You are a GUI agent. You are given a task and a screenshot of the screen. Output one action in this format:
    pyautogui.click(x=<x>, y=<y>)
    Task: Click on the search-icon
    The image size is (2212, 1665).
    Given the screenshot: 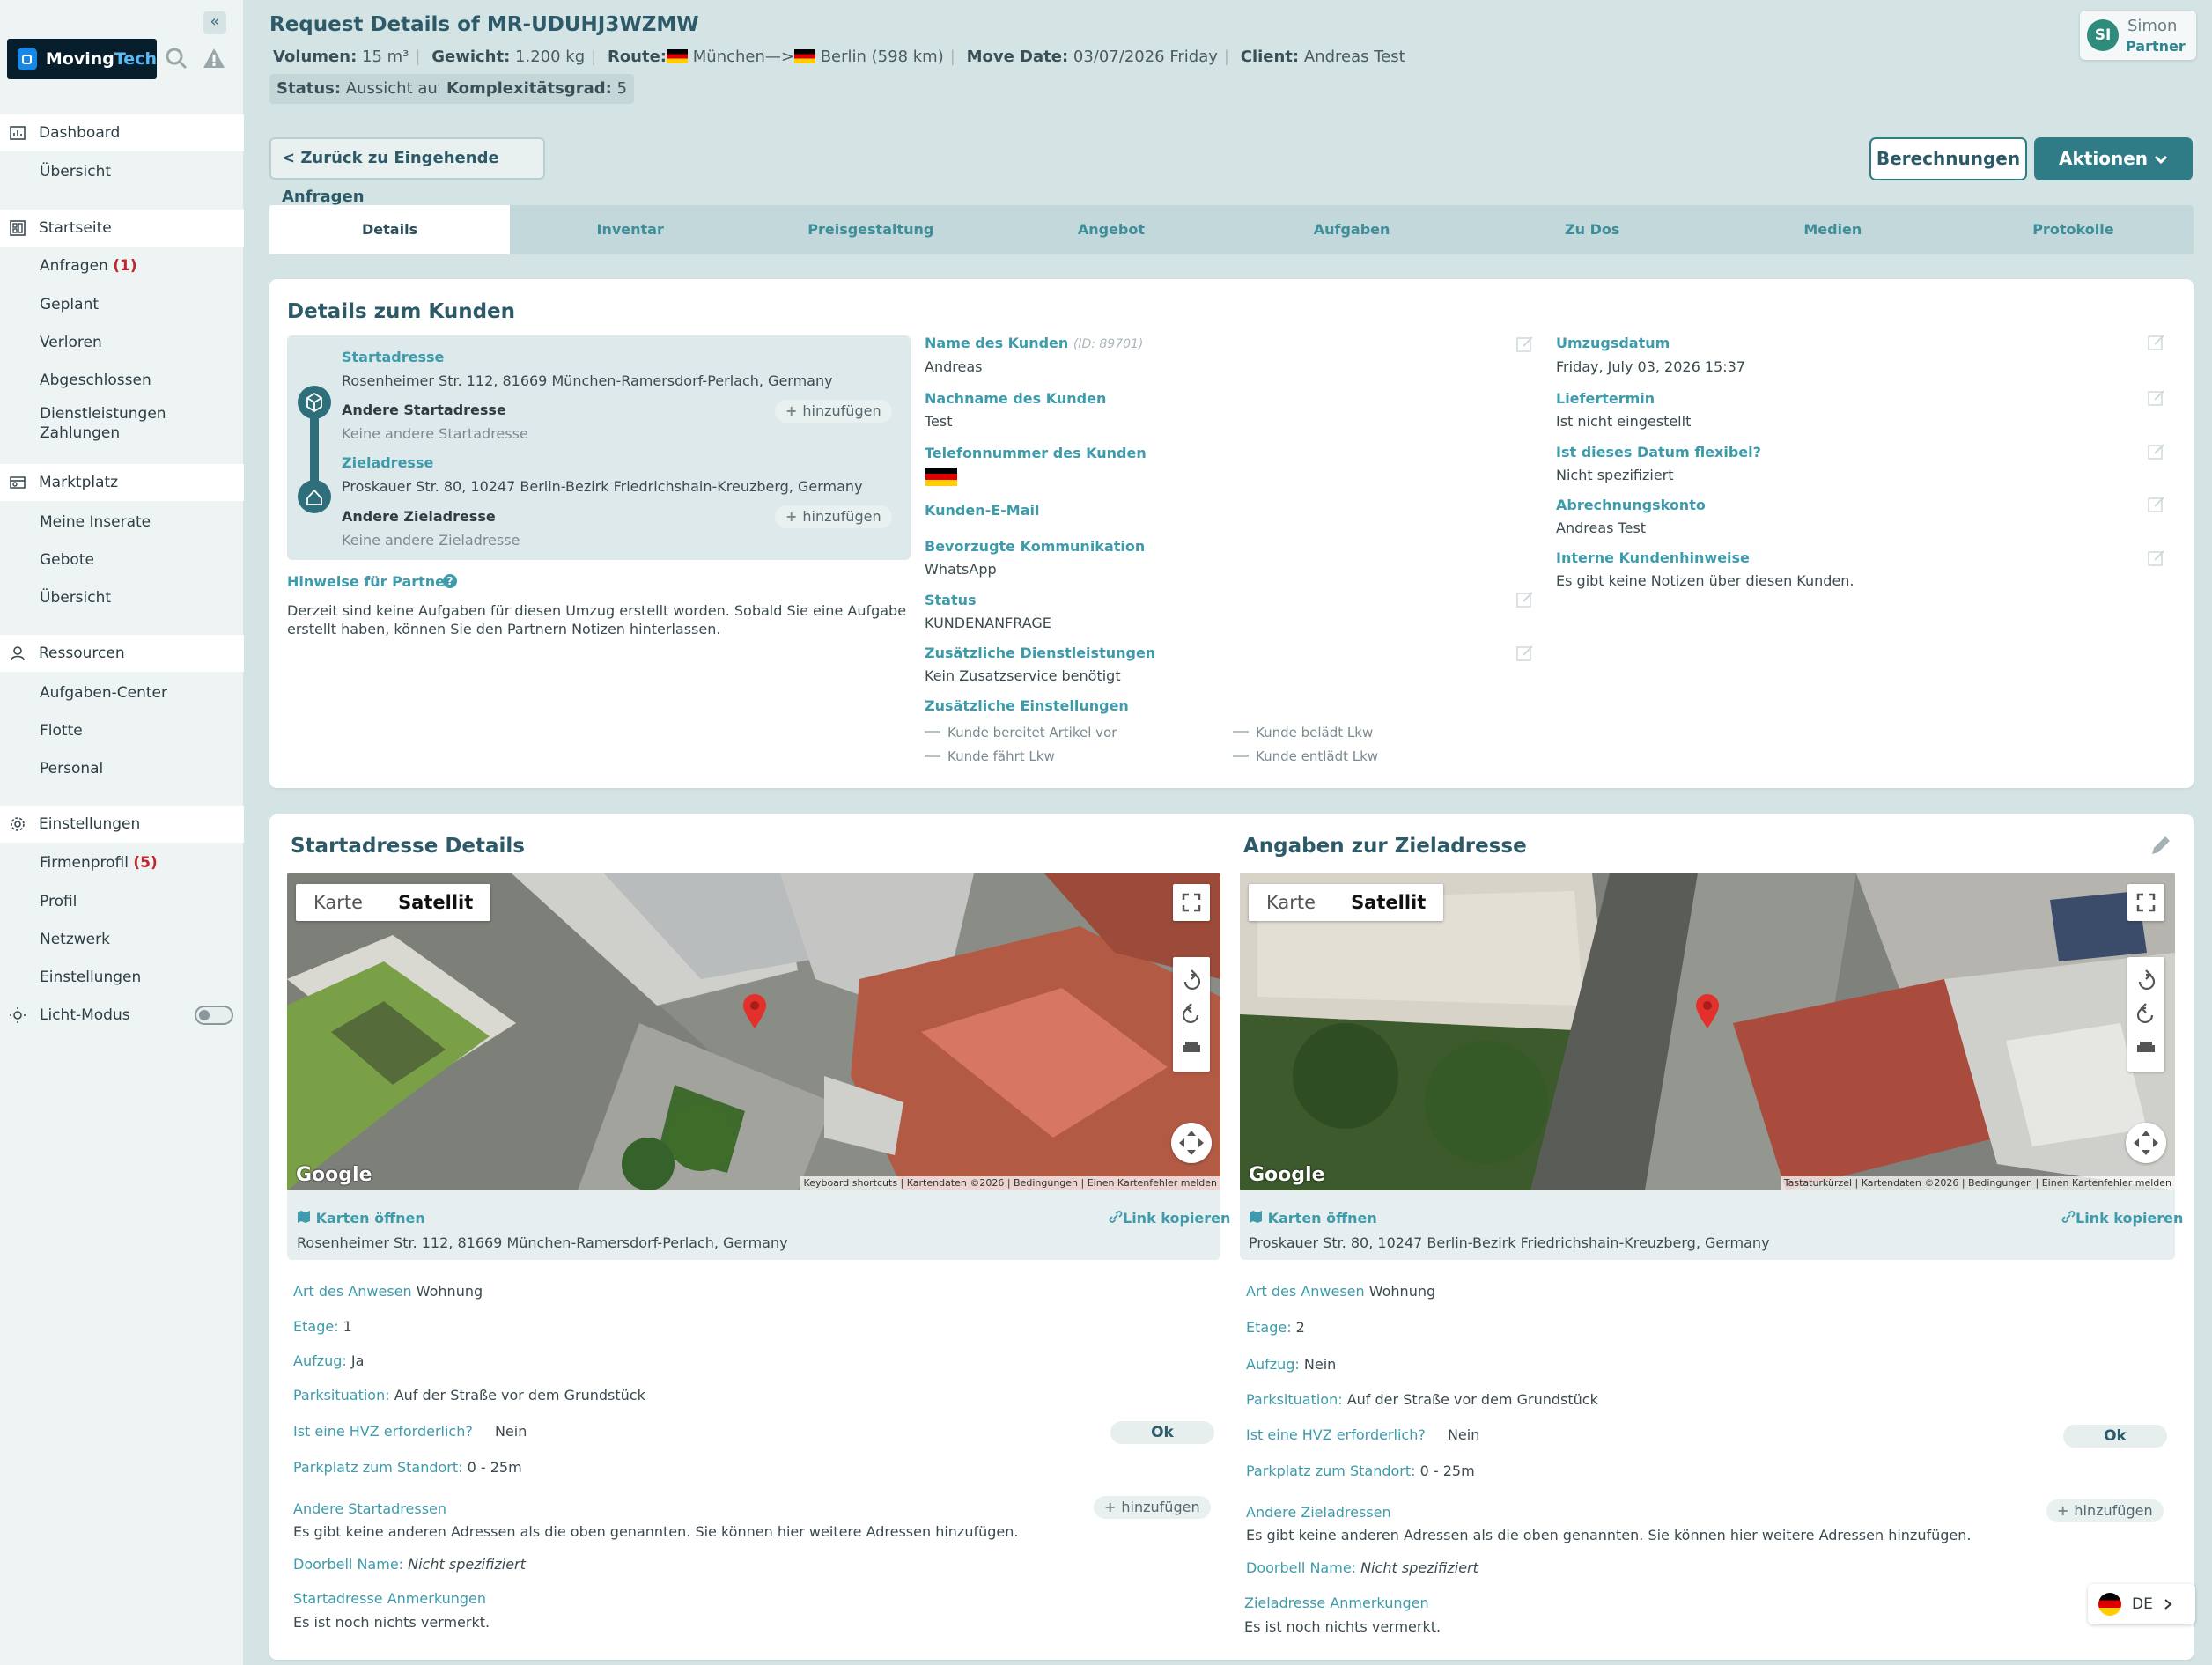 What is the action you would take?
    pyautogui.click(x=176, y=58)
    